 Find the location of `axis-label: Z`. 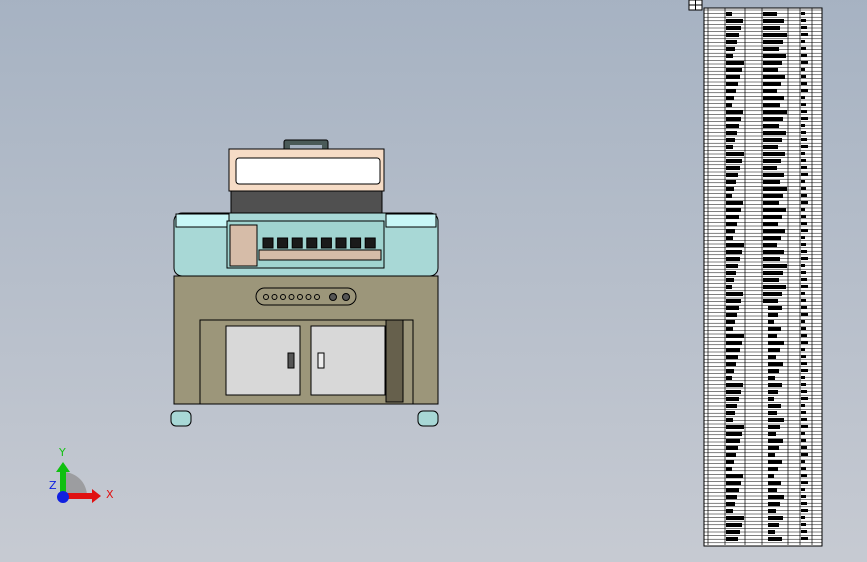

axis-label: Z is located at coordinates (53, 485).